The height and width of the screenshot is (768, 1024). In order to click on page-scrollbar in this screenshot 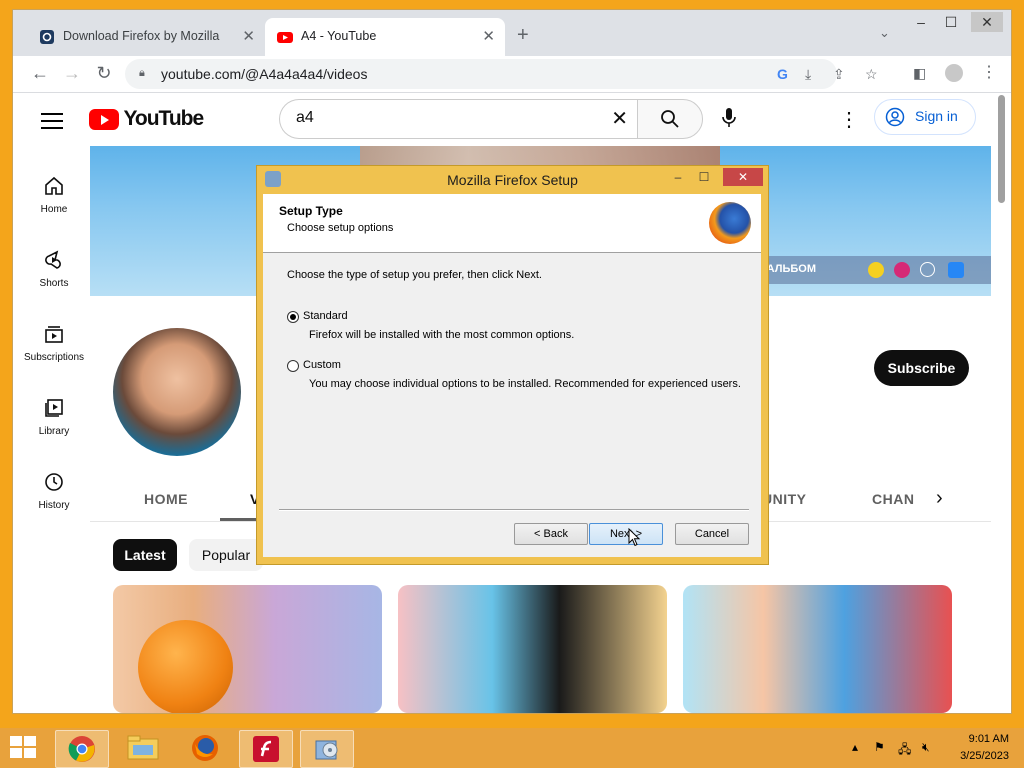, I will do `click(1002, 403)`.